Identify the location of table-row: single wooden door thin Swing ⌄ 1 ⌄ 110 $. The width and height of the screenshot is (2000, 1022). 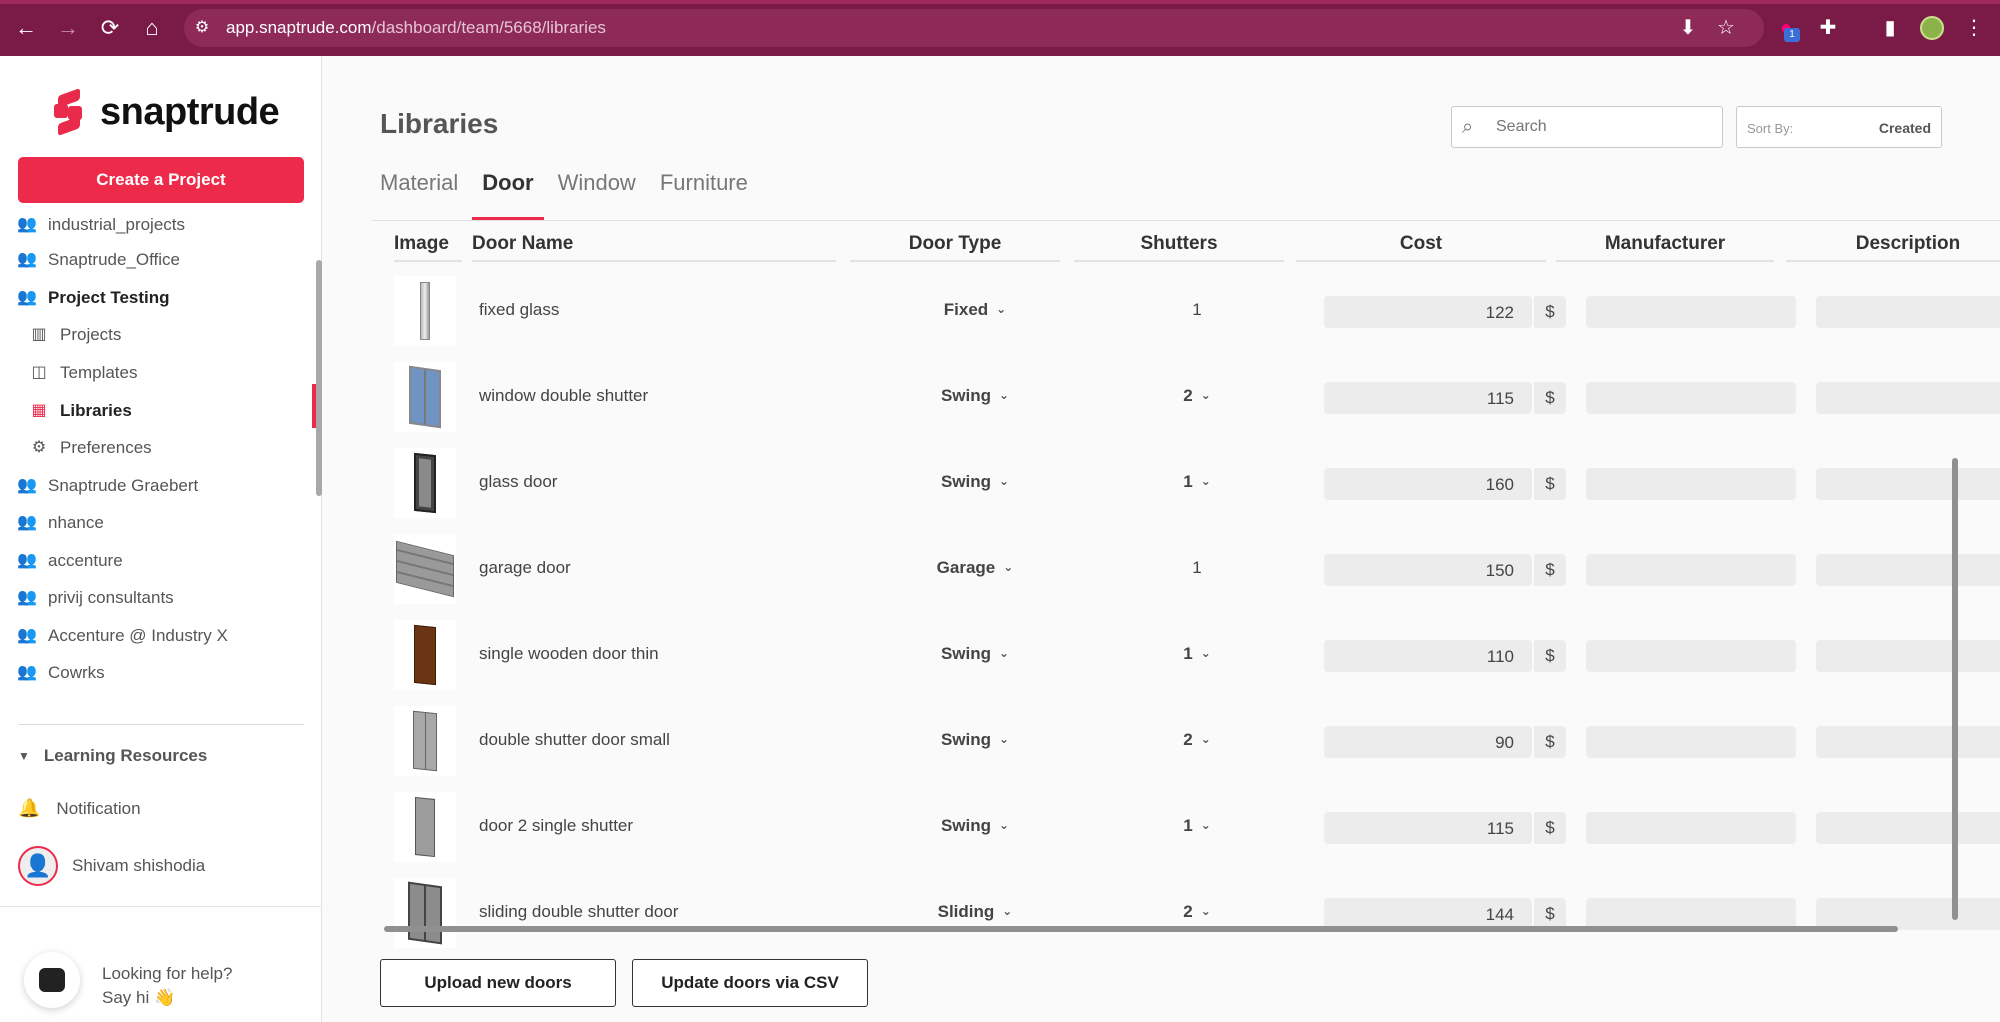
(1195, 655).